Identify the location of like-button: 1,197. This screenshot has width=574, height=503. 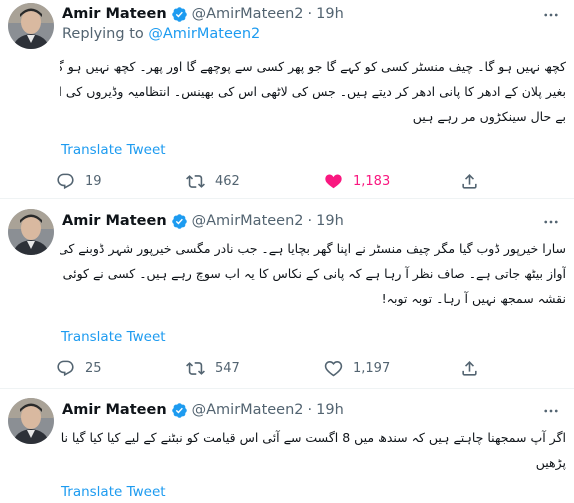
(357, 368).